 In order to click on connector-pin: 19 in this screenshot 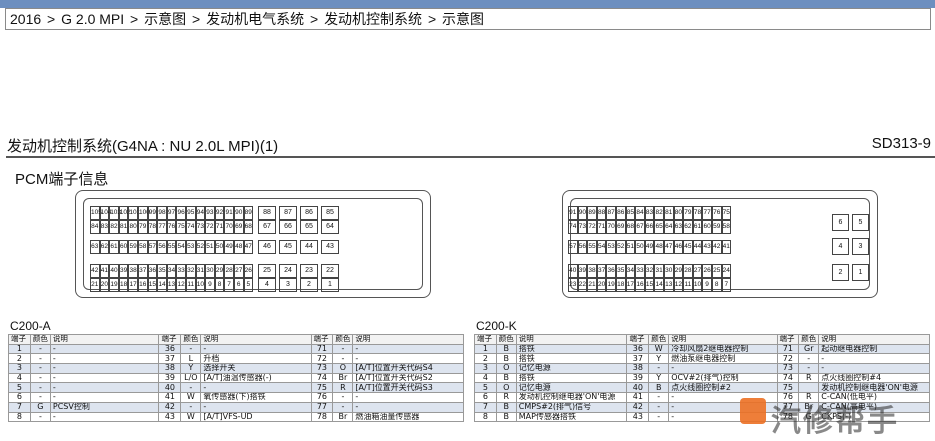, I will do `click(114, 285)`.